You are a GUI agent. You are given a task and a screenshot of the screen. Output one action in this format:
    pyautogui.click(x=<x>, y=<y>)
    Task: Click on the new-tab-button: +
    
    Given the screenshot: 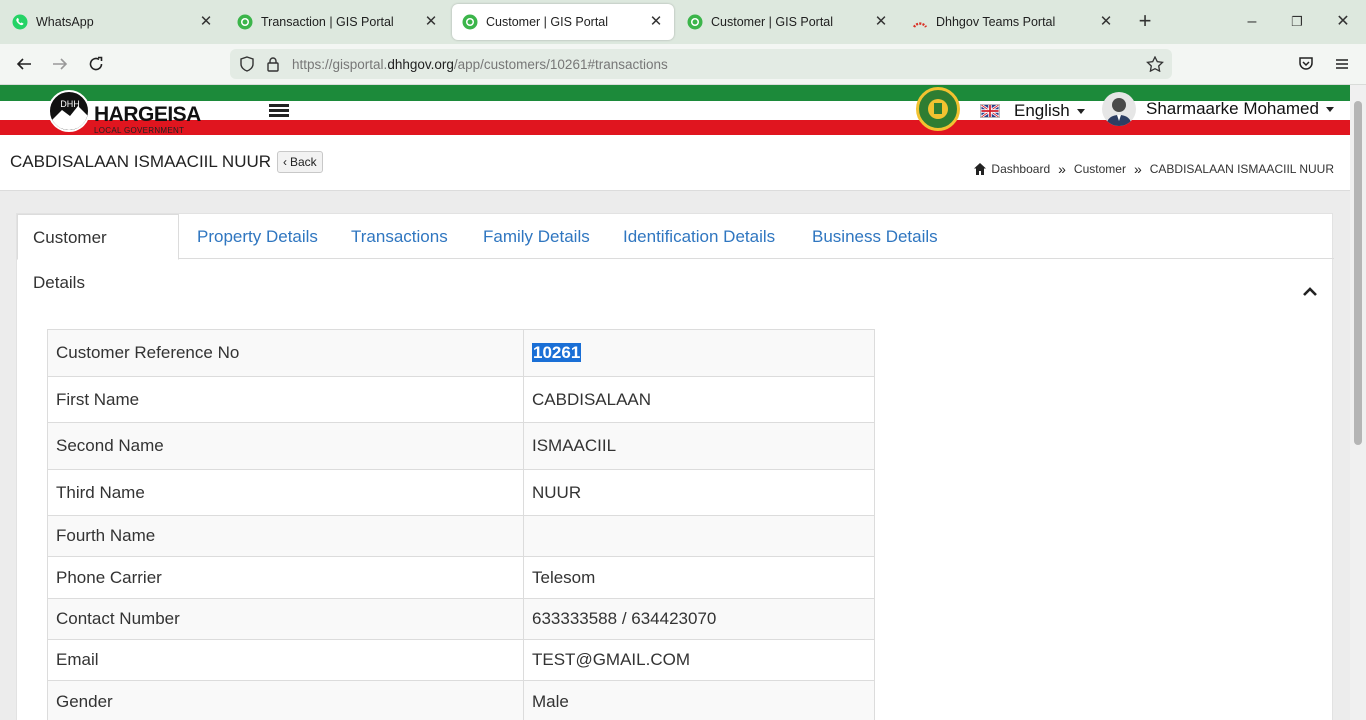 What is the action you would take?
    pyautogui.click(x=1145, y=21)
    